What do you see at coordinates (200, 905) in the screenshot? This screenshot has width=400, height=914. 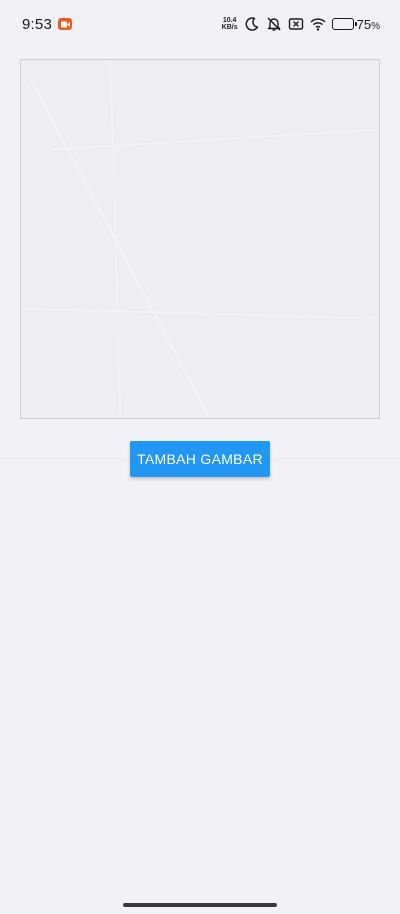 I see `home-indicator` at bounding box center [200, 905].